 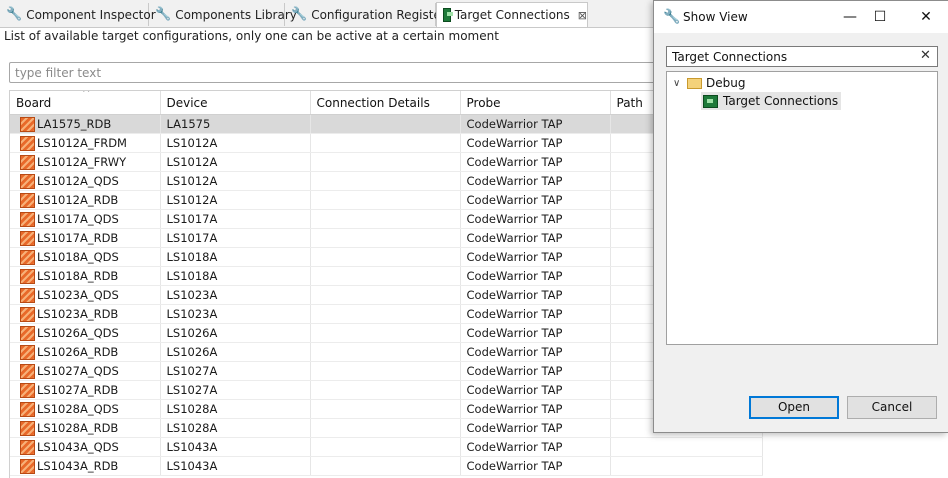 What do you see at coordinates (85, 352) in the screenshot?
I see `board-cell: LS1026A_RDB` at bounding box center [85, 352].